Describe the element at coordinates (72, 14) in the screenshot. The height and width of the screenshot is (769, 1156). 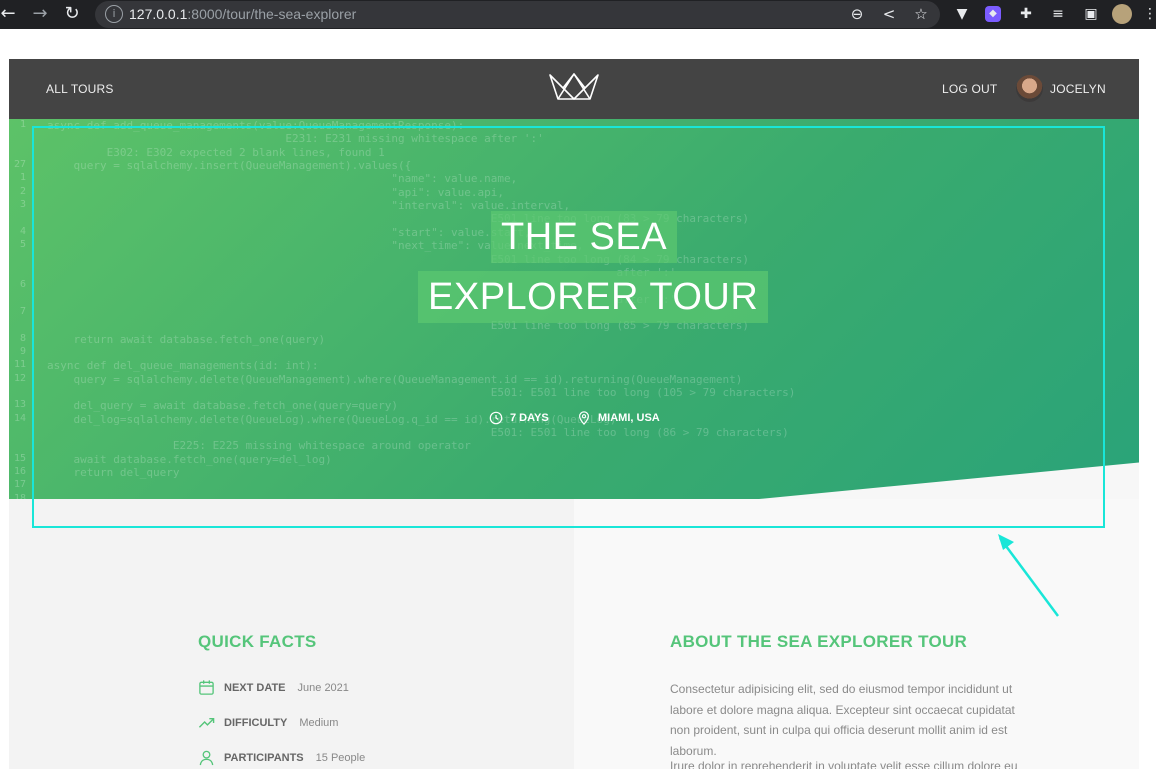
I see `reload-icon: ↻` at that location.